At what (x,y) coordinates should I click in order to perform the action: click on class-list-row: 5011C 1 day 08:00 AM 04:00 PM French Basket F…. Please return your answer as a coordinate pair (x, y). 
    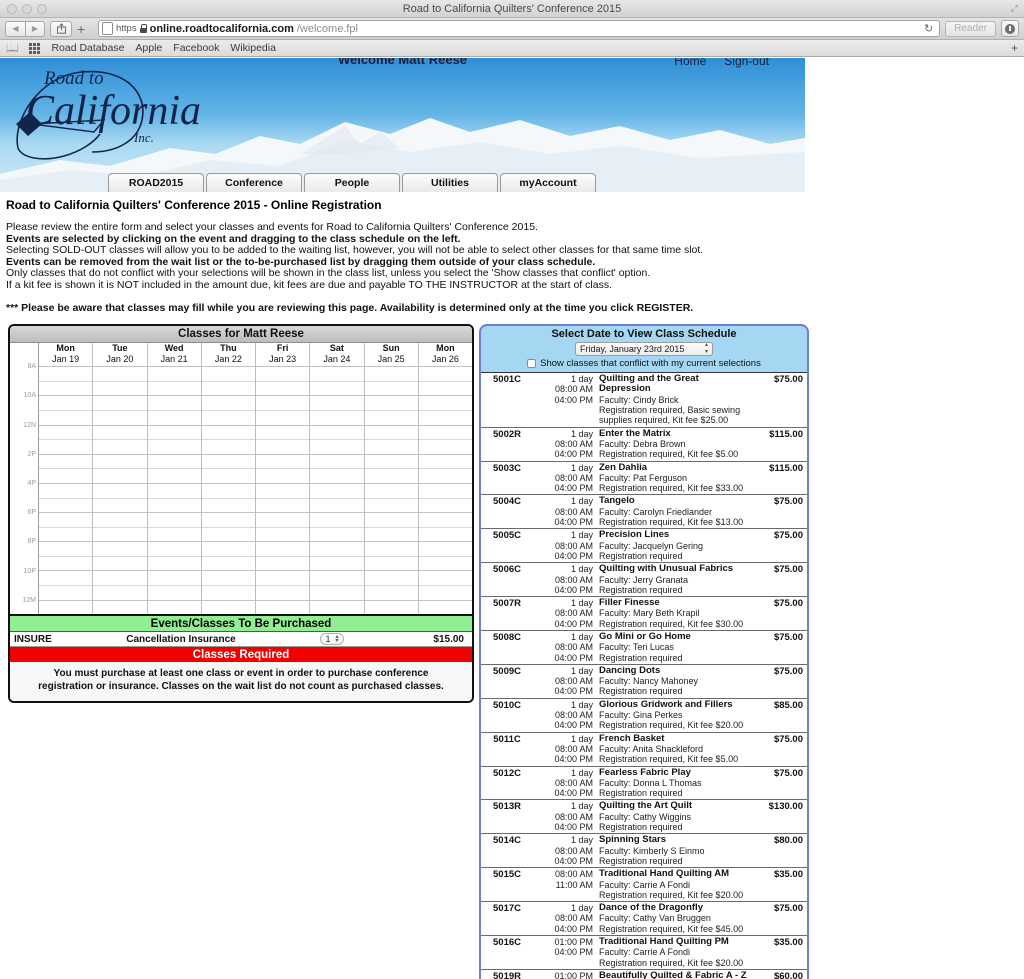
    Looking at the image, I should click on (644, 750).